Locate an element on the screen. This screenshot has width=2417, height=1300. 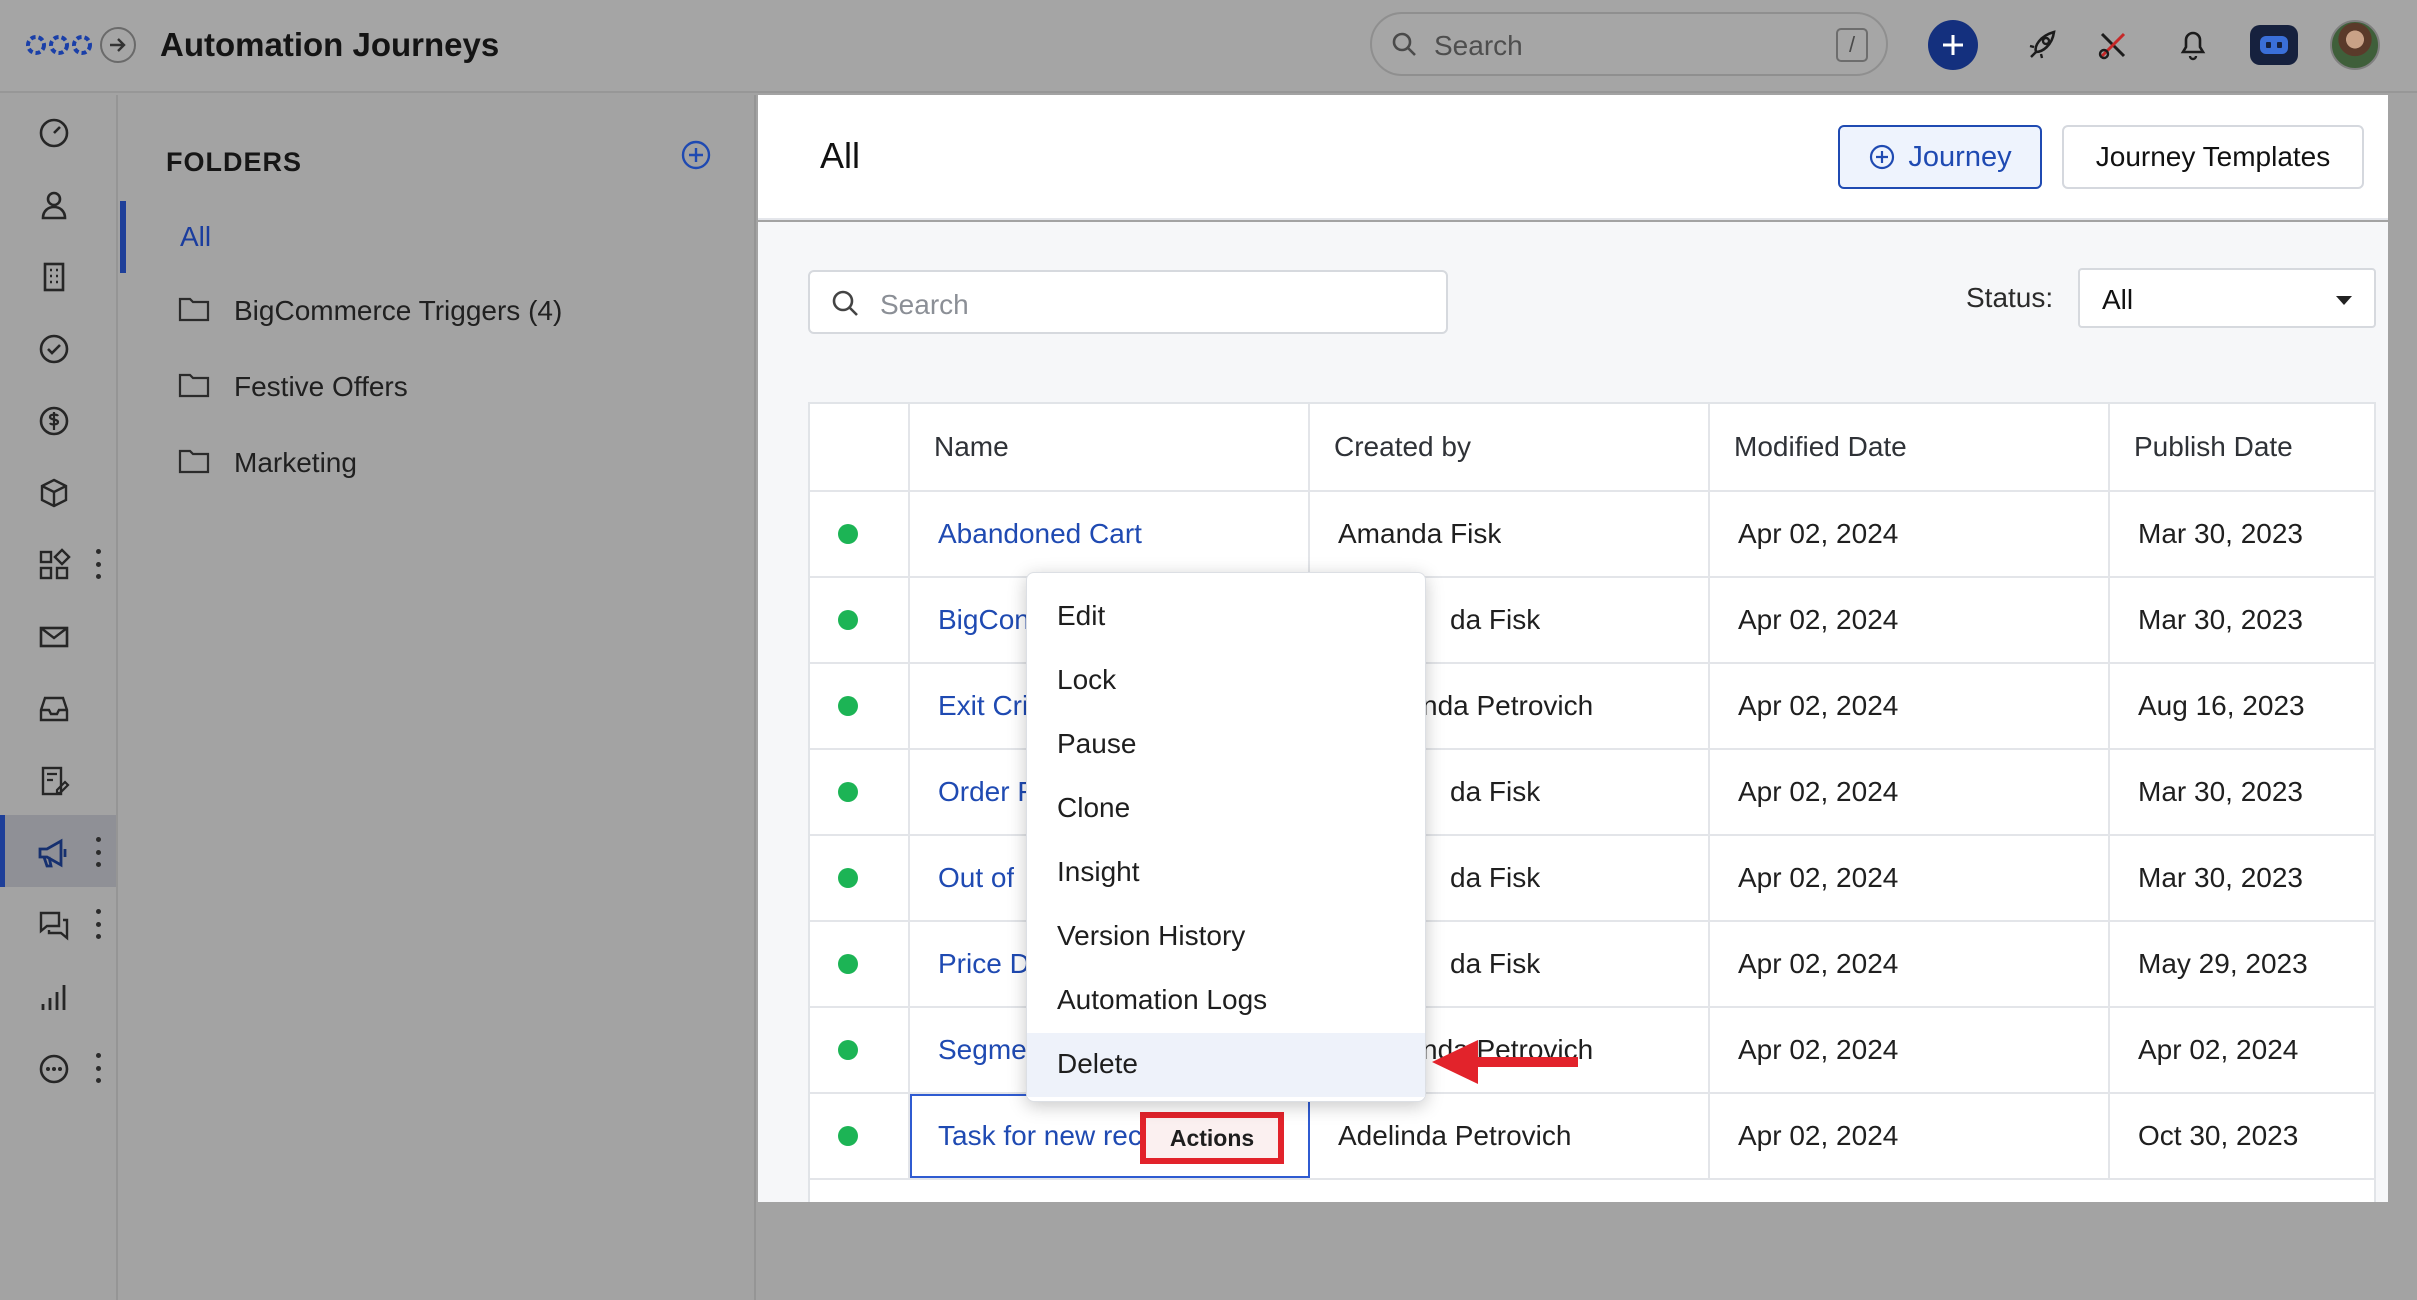
nav-deals is located at coordinates (58, 419).